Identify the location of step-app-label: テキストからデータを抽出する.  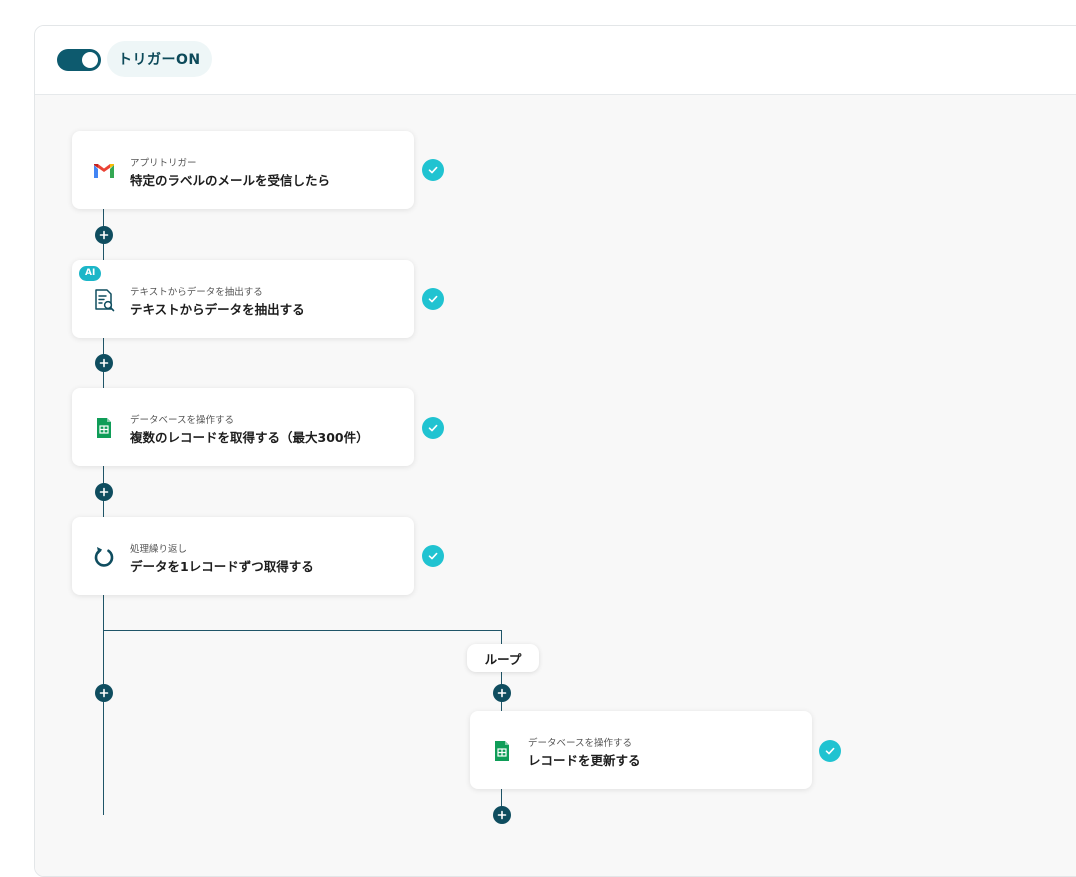
(196, 292).